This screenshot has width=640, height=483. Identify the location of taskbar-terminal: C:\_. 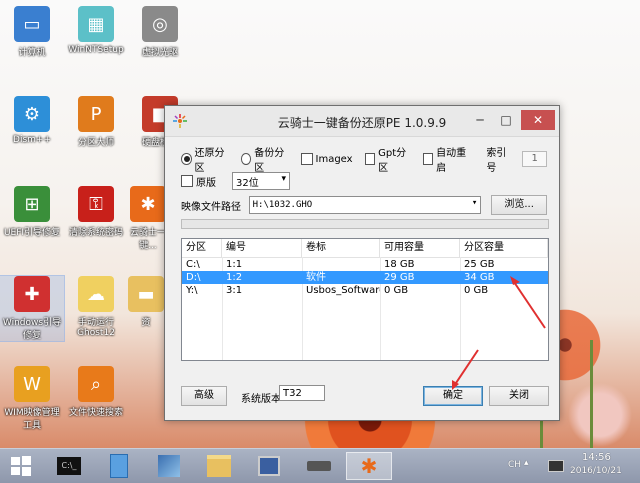
(69, 466).